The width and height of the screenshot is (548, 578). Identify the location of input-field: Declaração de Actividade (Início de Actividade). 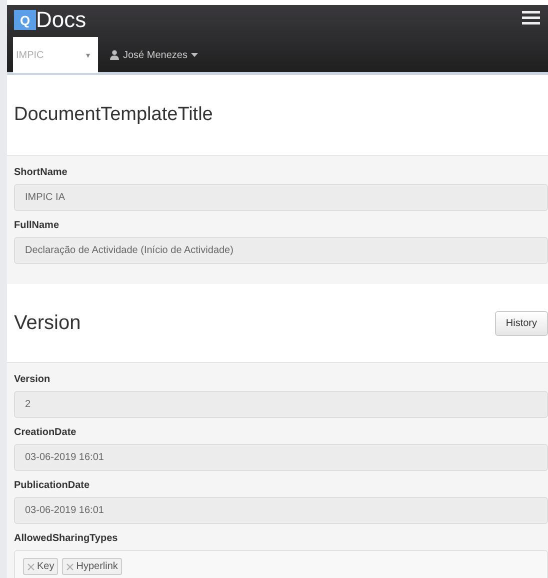
(281, 250).